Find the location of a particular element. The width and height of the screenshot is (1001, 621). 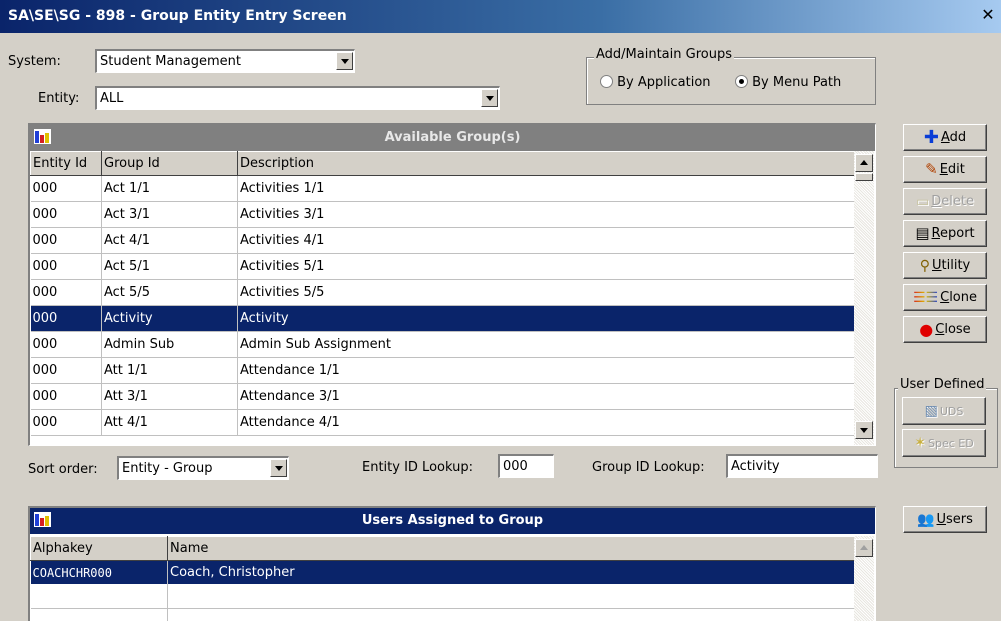

plus-icon: ✚ is located at coordinates (931, 137).